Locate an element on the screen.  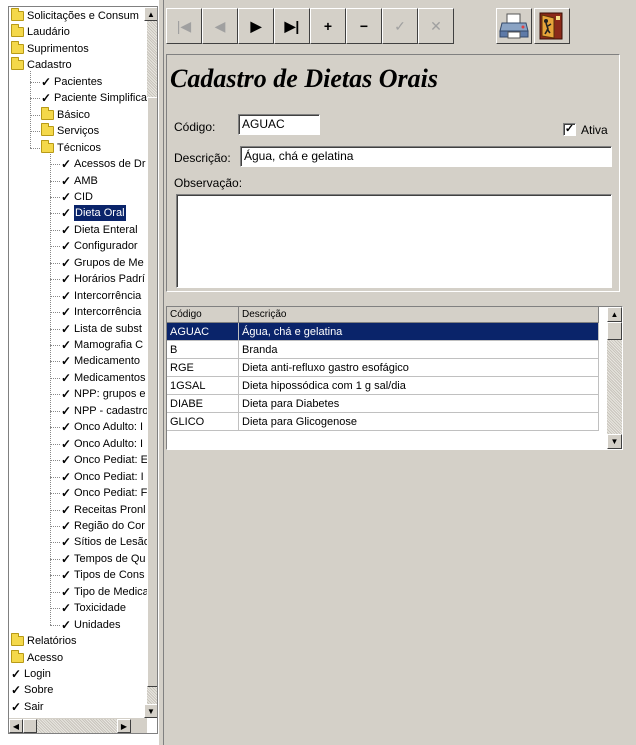
tree-item: ✓ AMB is located at coordinates (79, 181).